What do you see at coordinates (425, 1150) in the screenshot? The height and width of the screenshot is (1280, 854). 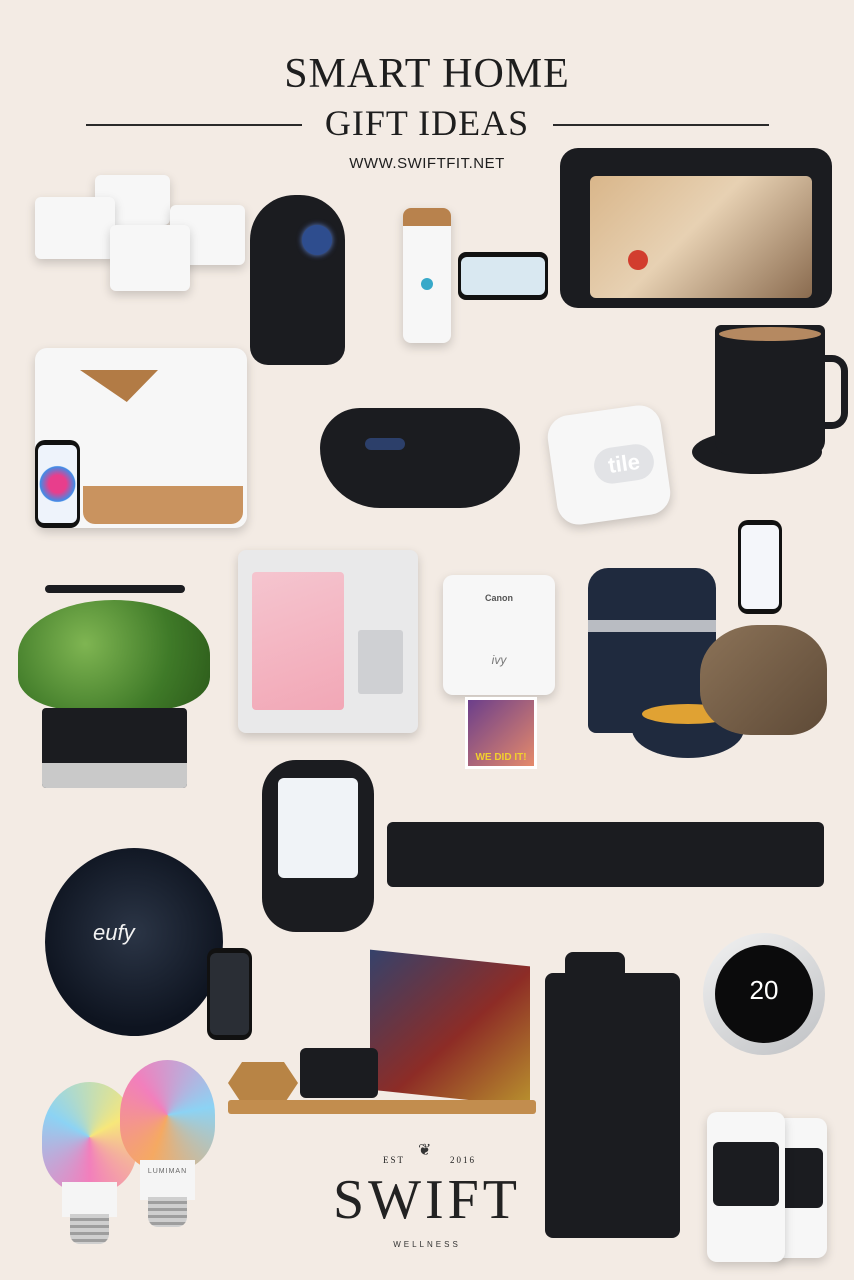 I see `leaf-icon: ❦` at bounding box center [425, 1150].